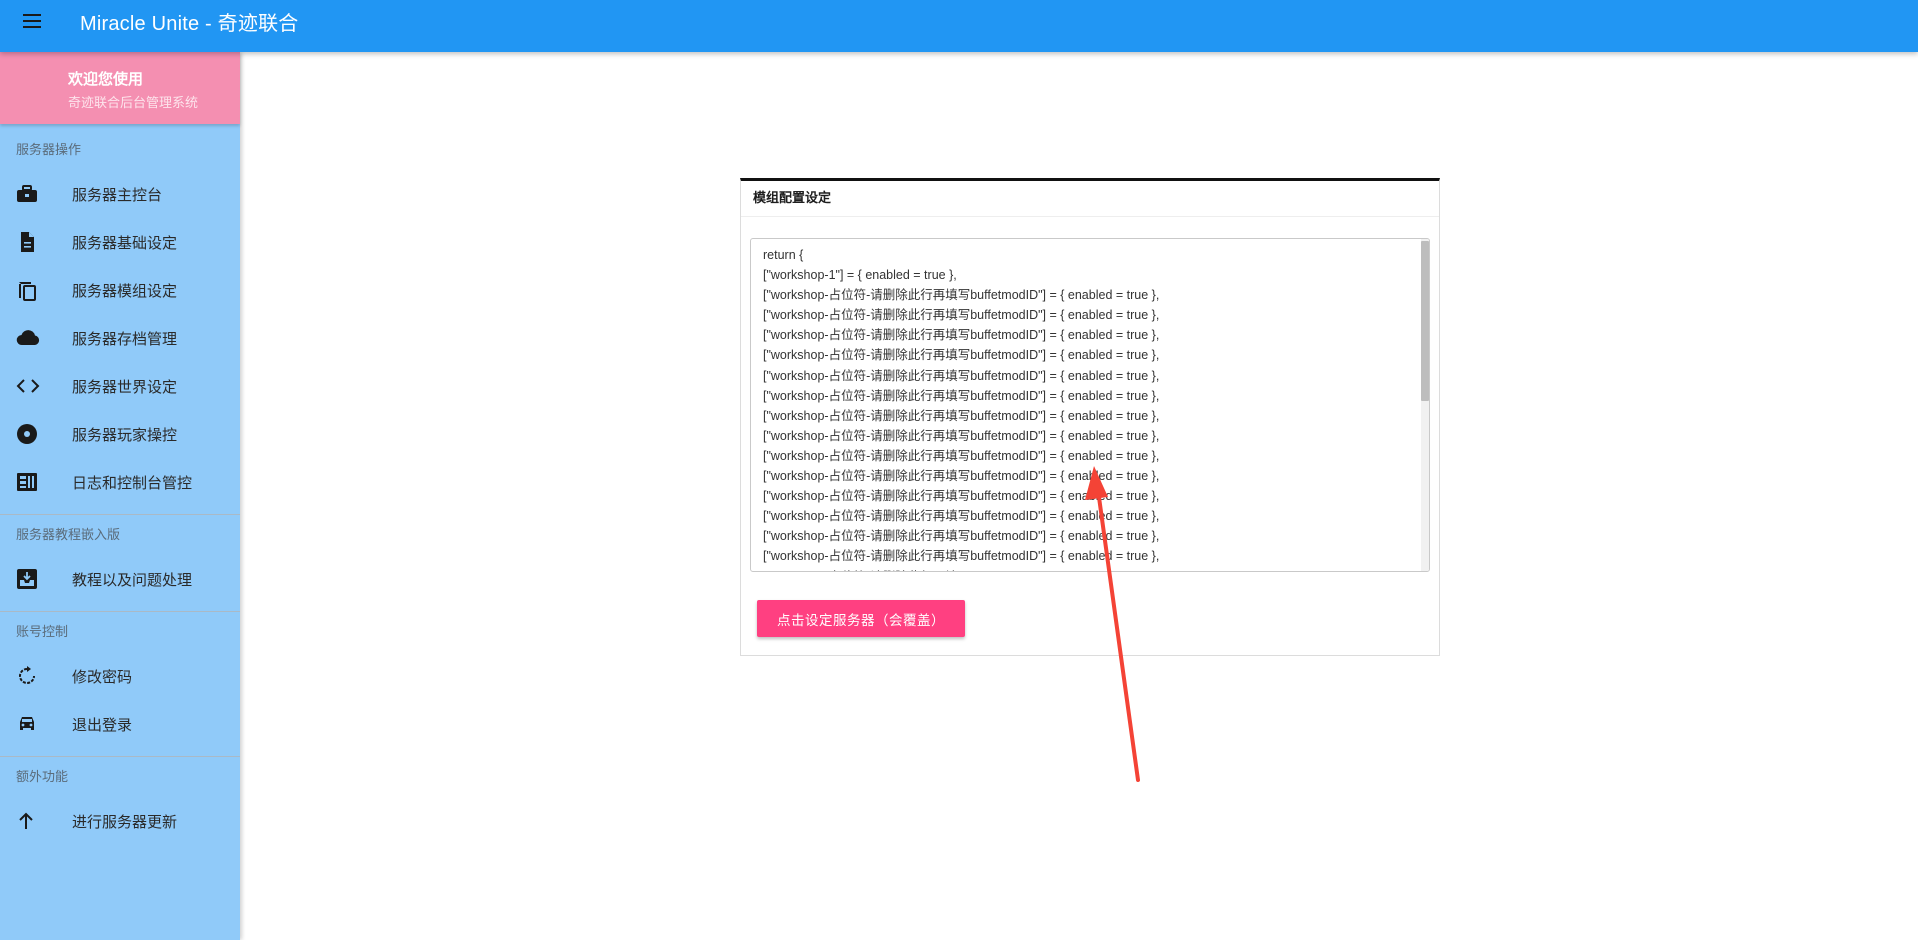 This screenshot has width=1918, height=940. What do you see at coordinates (42, 776) in the screenshot?
I see `section-title-extras: 额外功能` at bounding box center [42, 776].